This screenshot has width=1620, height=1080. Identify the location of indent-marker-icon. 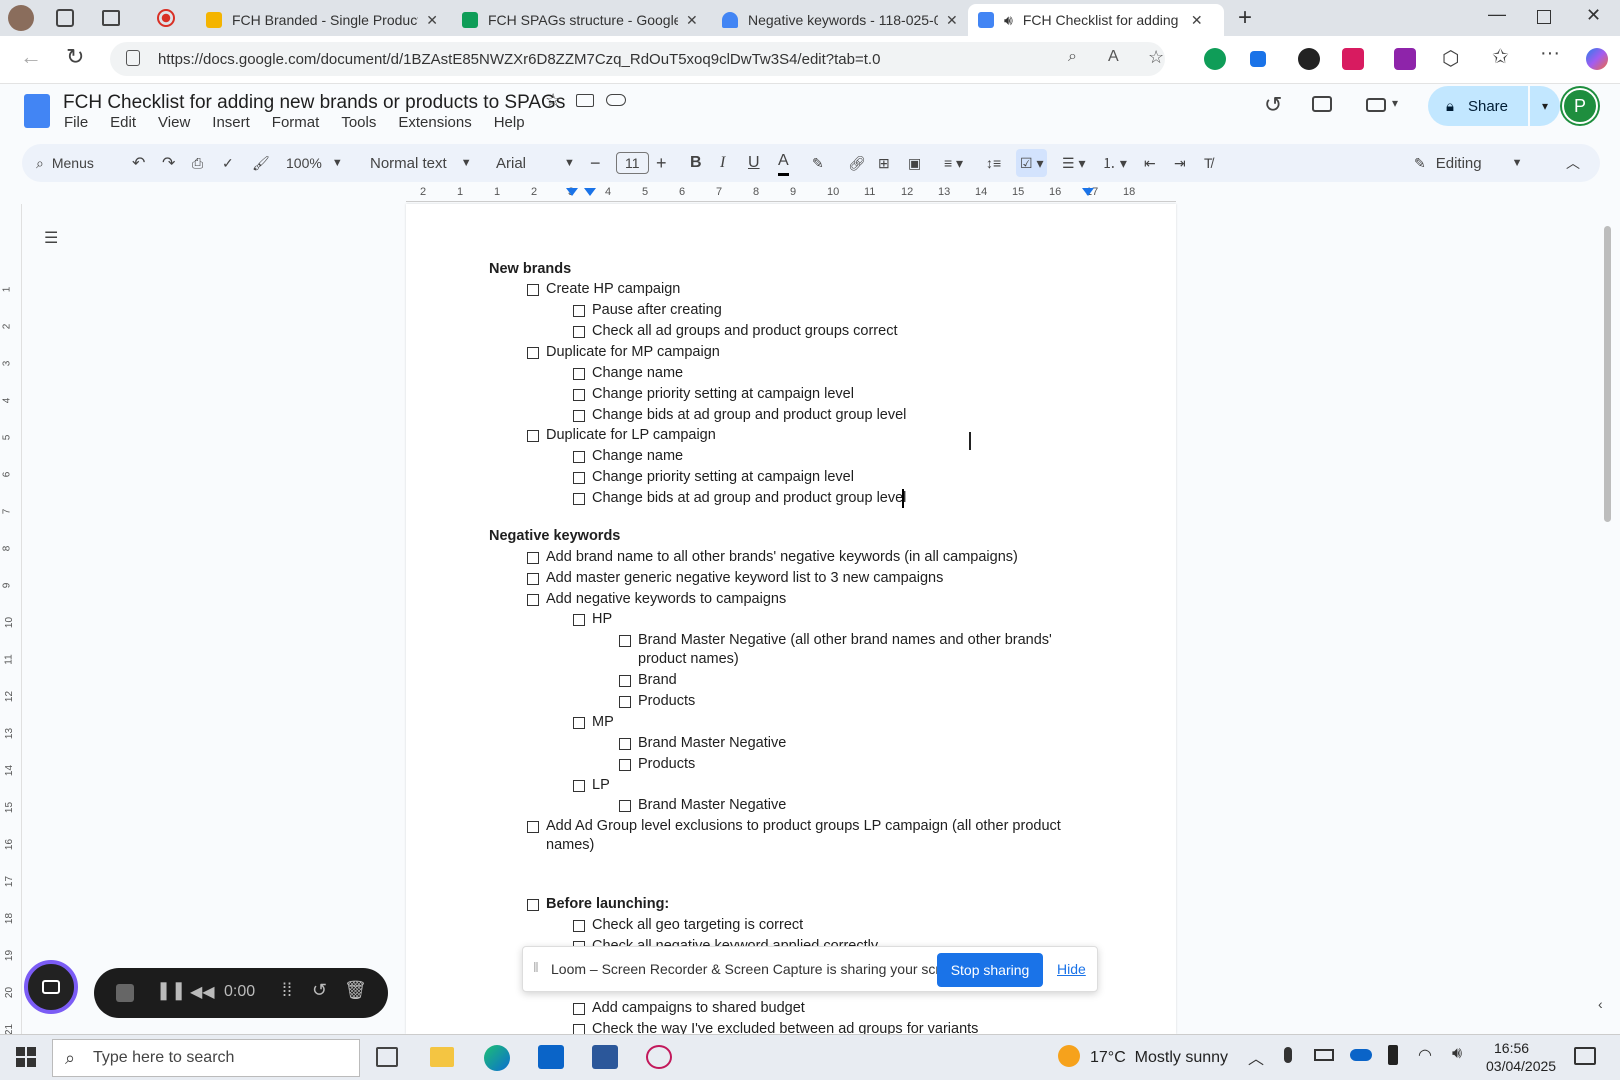
(1088, 192).